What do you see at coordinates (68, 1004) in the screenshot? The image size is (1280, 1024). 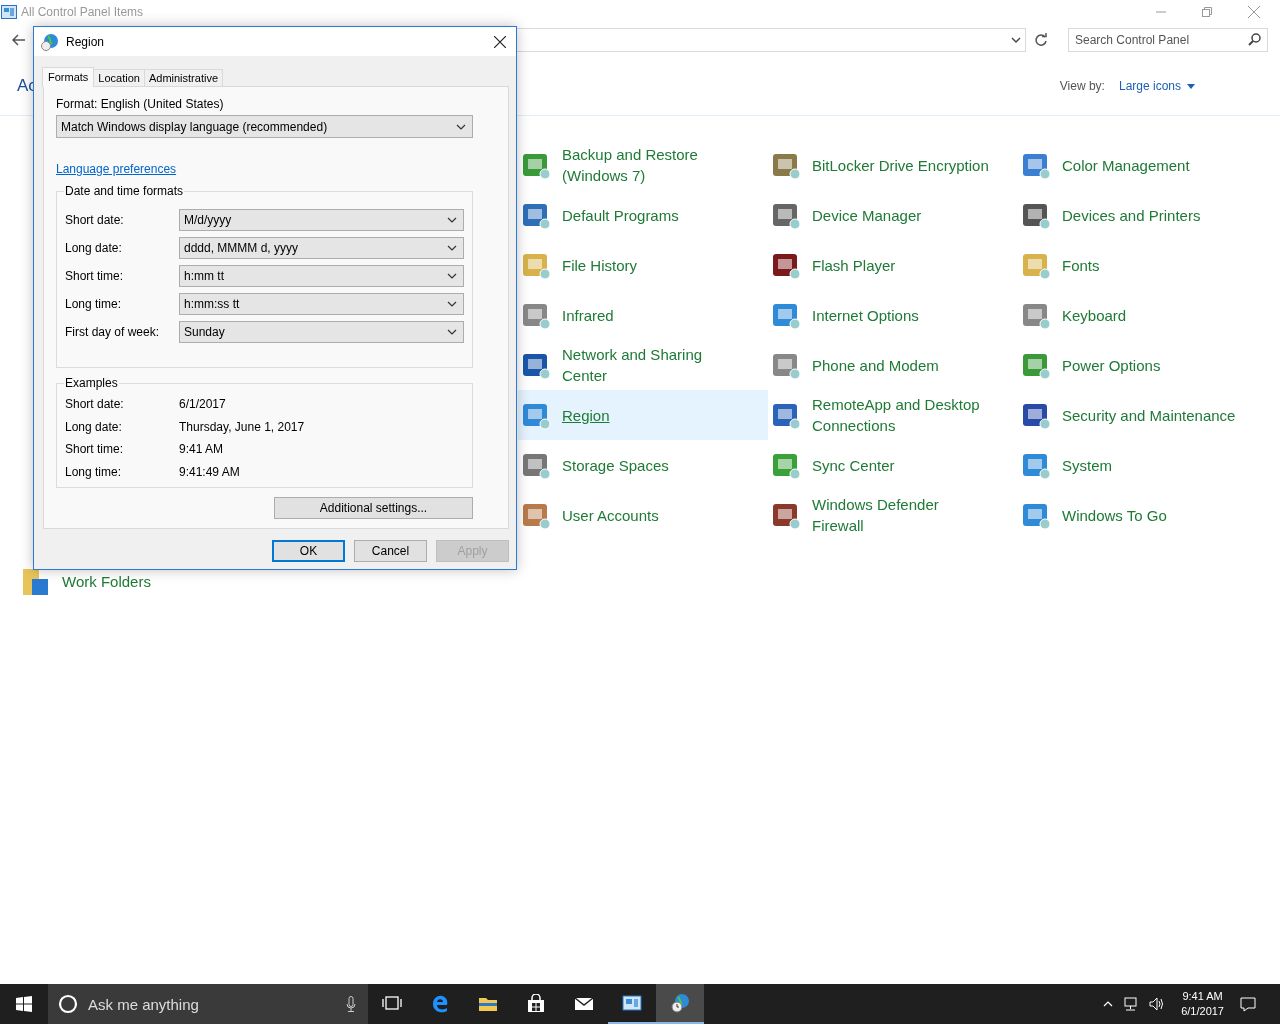 I see `cortana-circle-icon` at bounding box center [68, 1004].